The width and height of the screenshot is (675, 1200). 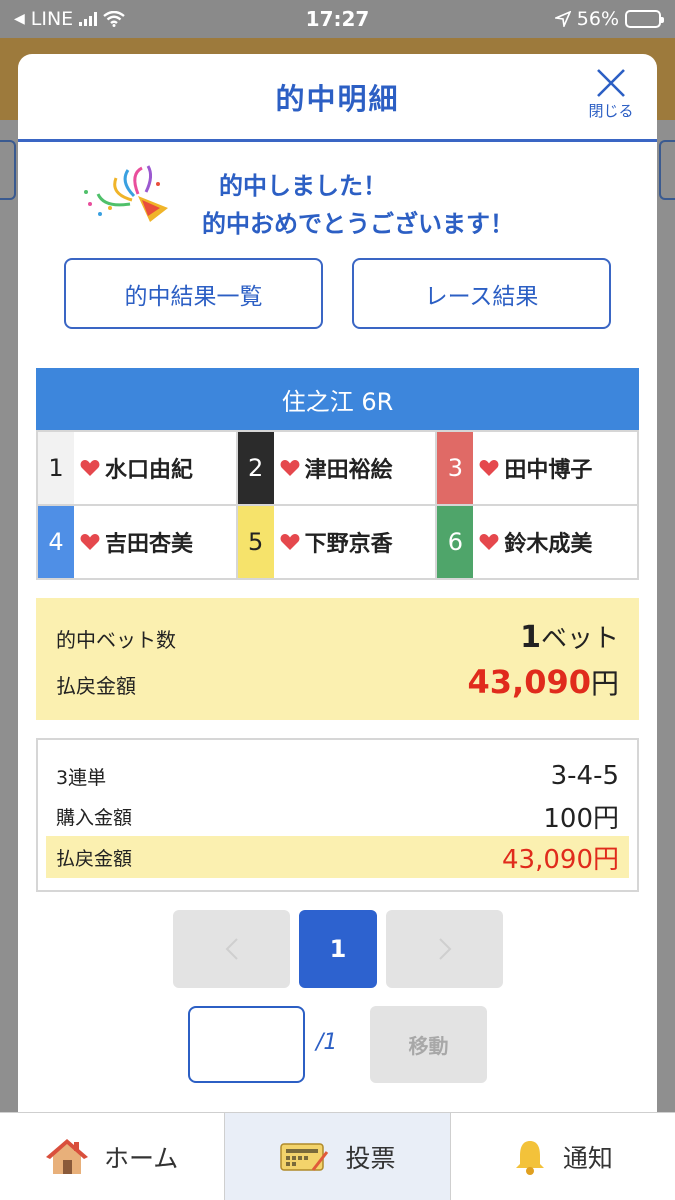 I want to click on back-arrow-icon: ◀, so click(x=19, y=19).